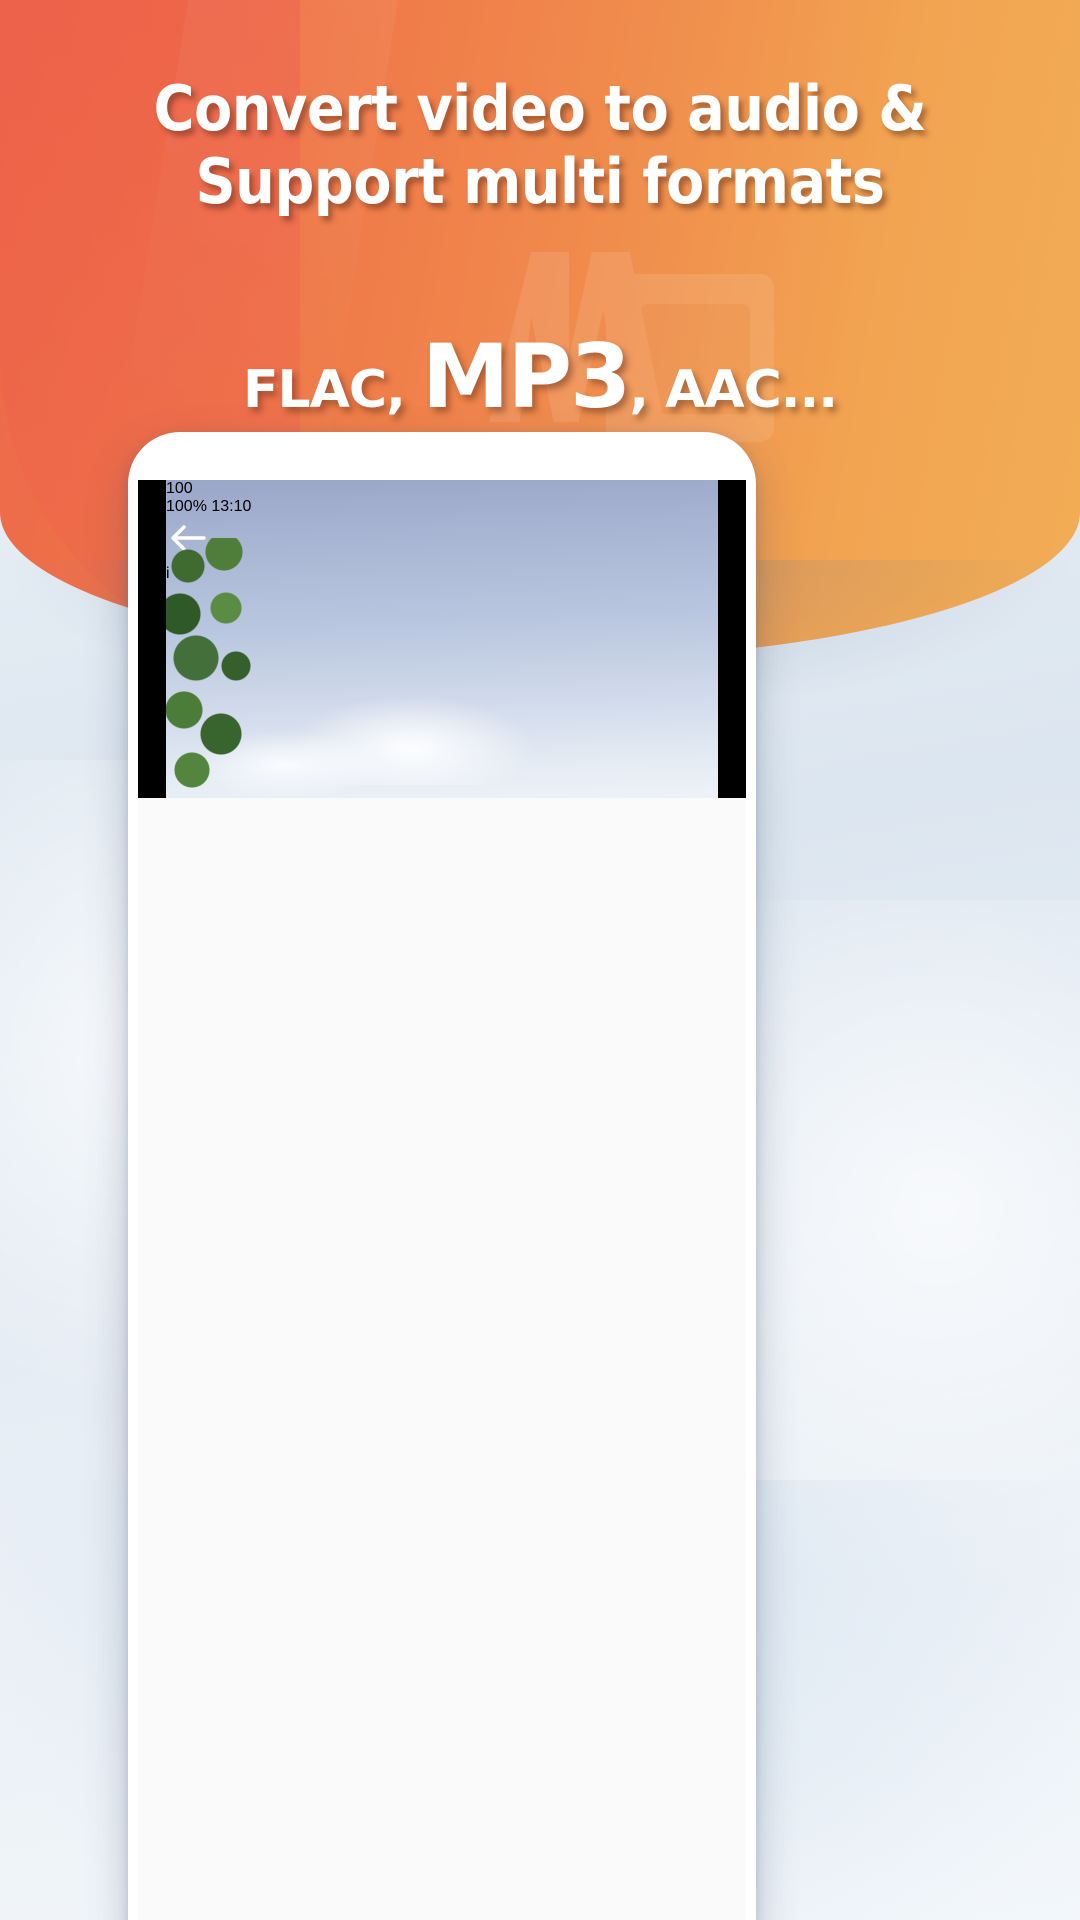  Describe the element at coordinates (332, 390) in the screenshot. I see `formats-prefix: FLAC,` at that location.